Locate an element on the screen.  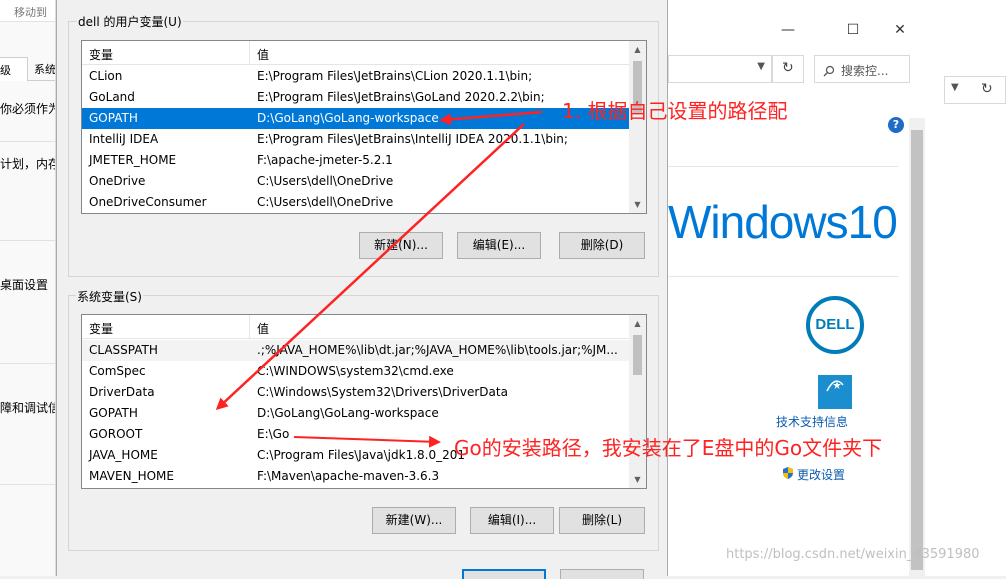
table-row: OneDrive C:\Users\dell\OneDrive is located at coordinates (356, 181).